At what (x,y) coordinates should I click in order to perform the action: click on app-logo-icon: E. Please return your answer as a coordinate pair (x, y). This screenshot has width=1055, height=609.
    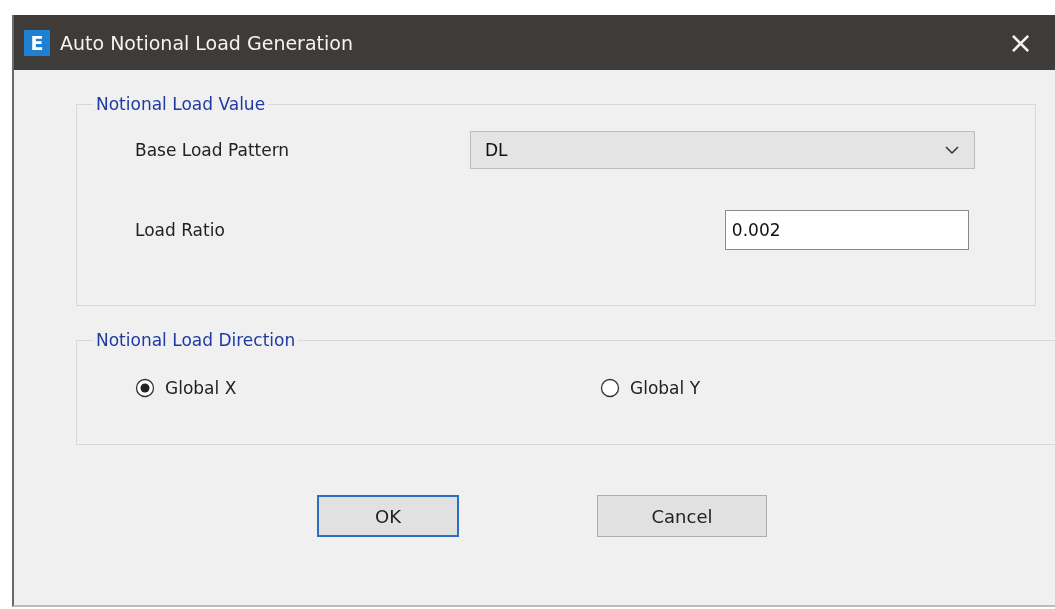
    Looking at the image, I should click on (37, 42).